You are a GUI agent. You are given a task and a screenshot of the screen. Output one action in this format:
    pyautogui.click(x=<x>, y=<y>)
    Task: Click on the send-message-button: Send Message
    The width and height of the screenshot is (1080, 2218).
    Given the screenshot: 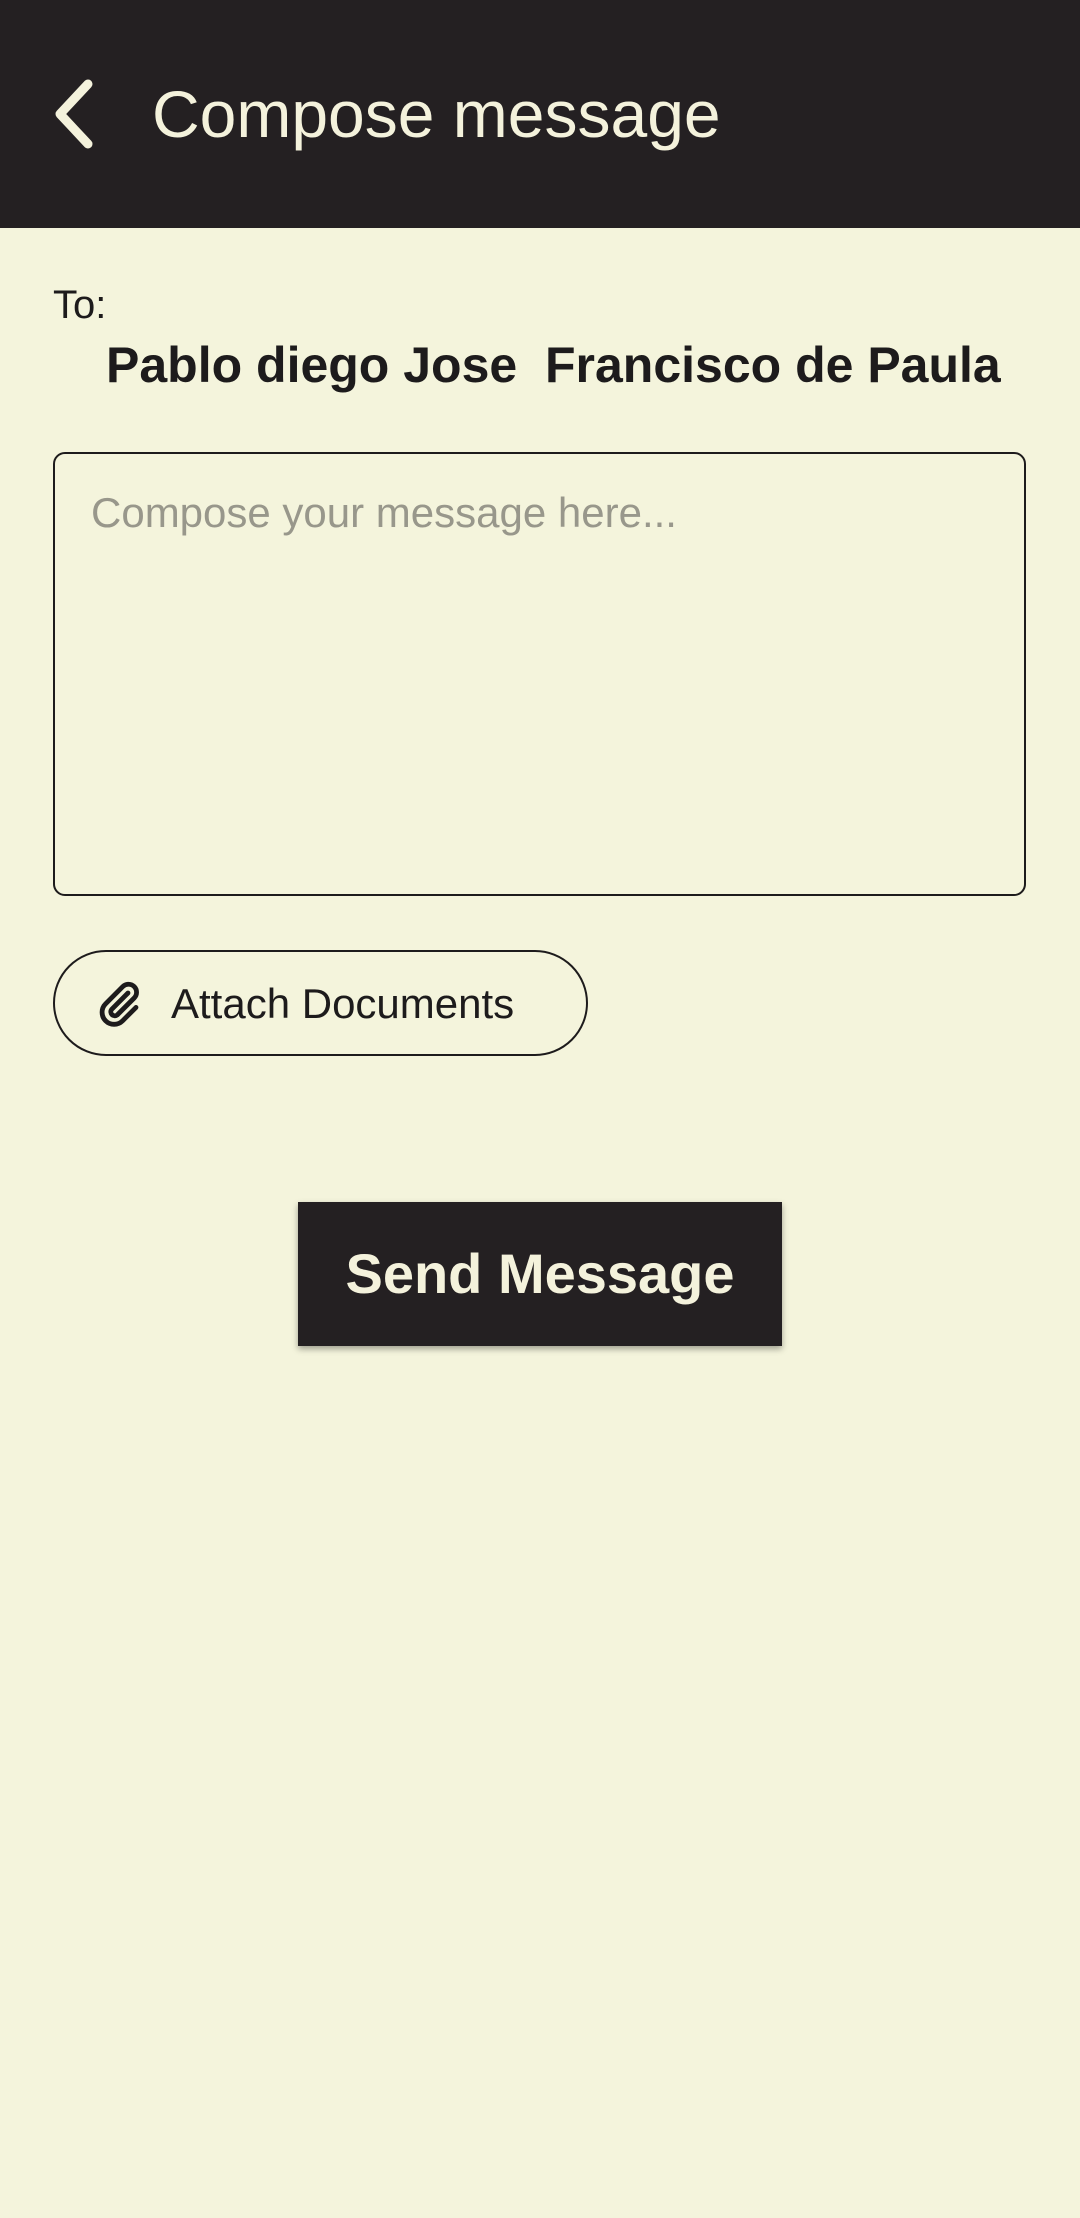 What is the action you would take?
    pyautogui.click(x=540, y=1274)
    